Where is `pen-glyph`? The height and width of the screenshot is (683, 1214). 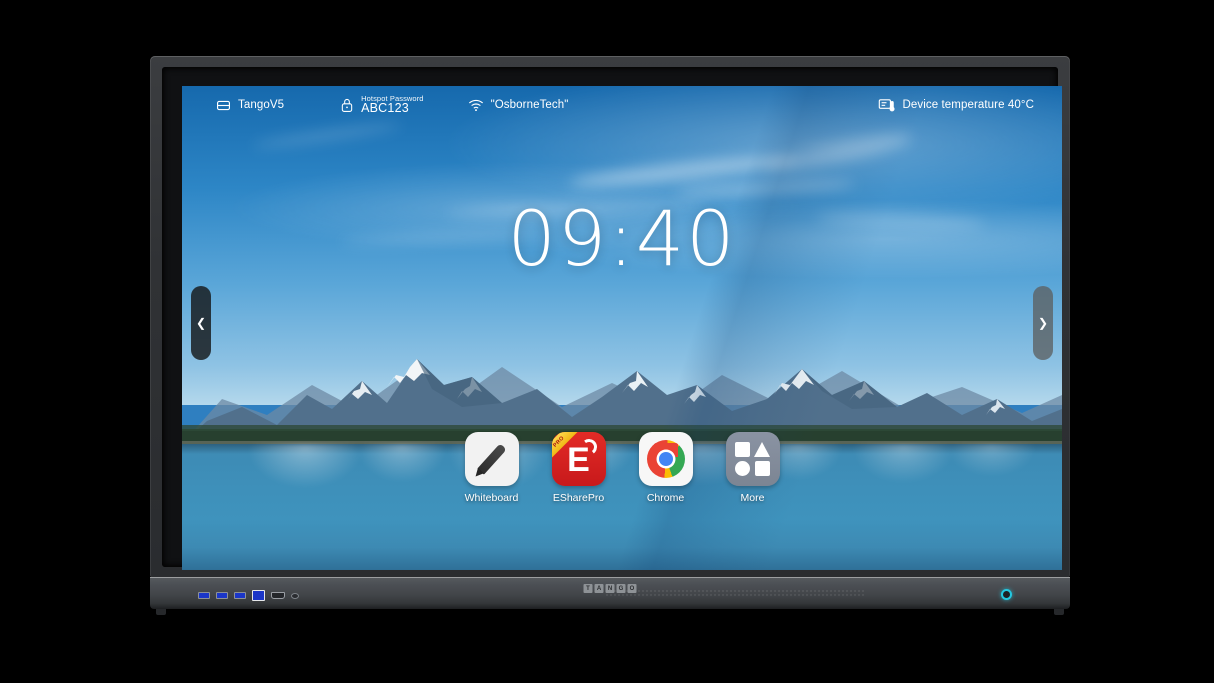
pen-glyph is located at coordinates (491, 459).